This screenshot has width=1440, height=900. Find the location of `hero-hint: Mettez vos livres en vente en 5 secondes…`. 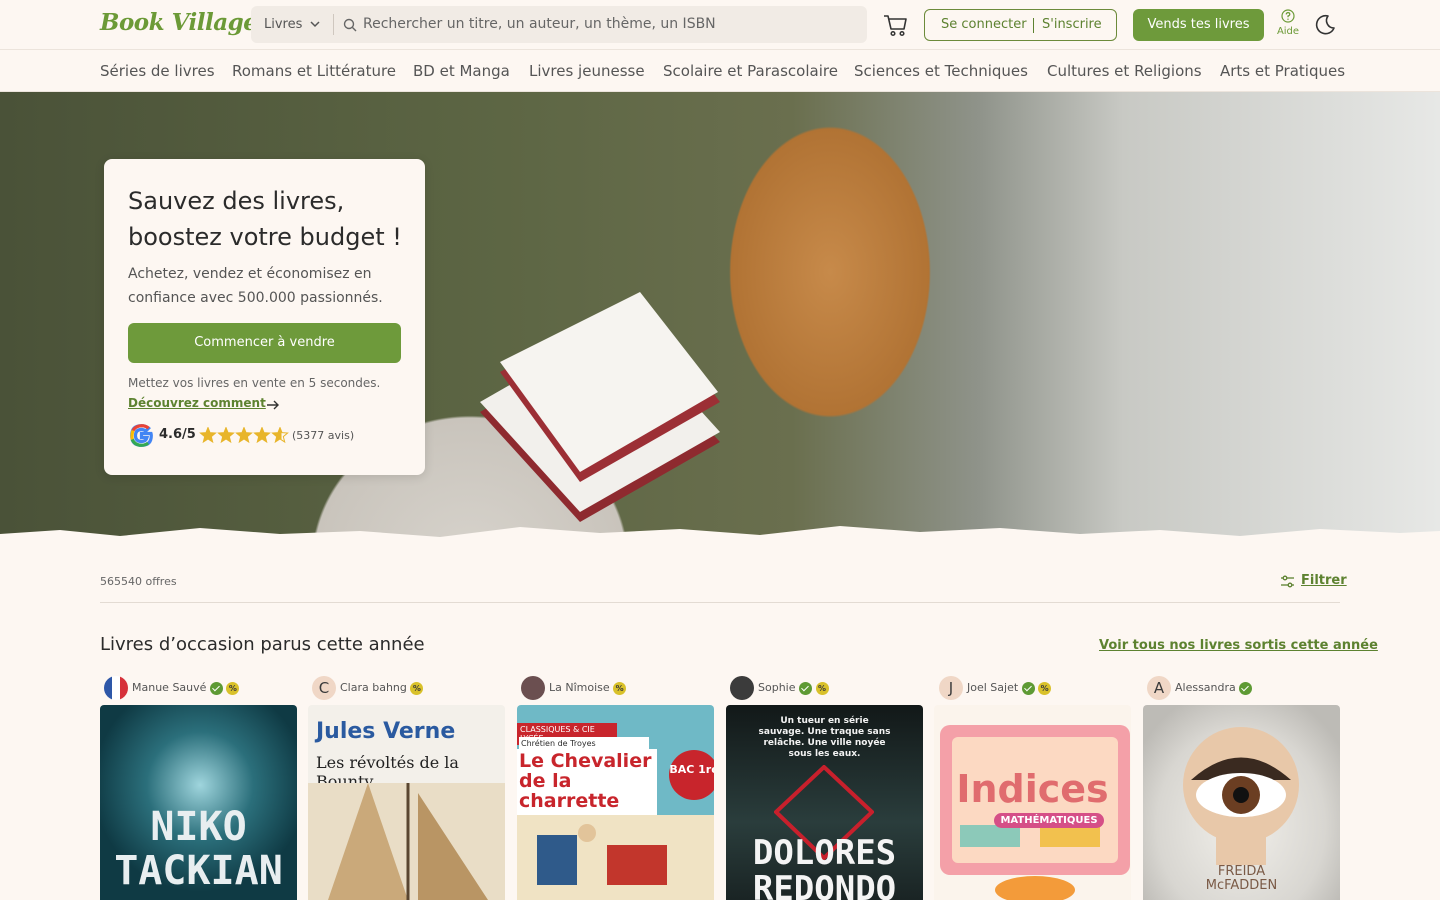

hero-hint: Mettez vos livres en vente en 5 secondes… is located at coordinates (254, 383).